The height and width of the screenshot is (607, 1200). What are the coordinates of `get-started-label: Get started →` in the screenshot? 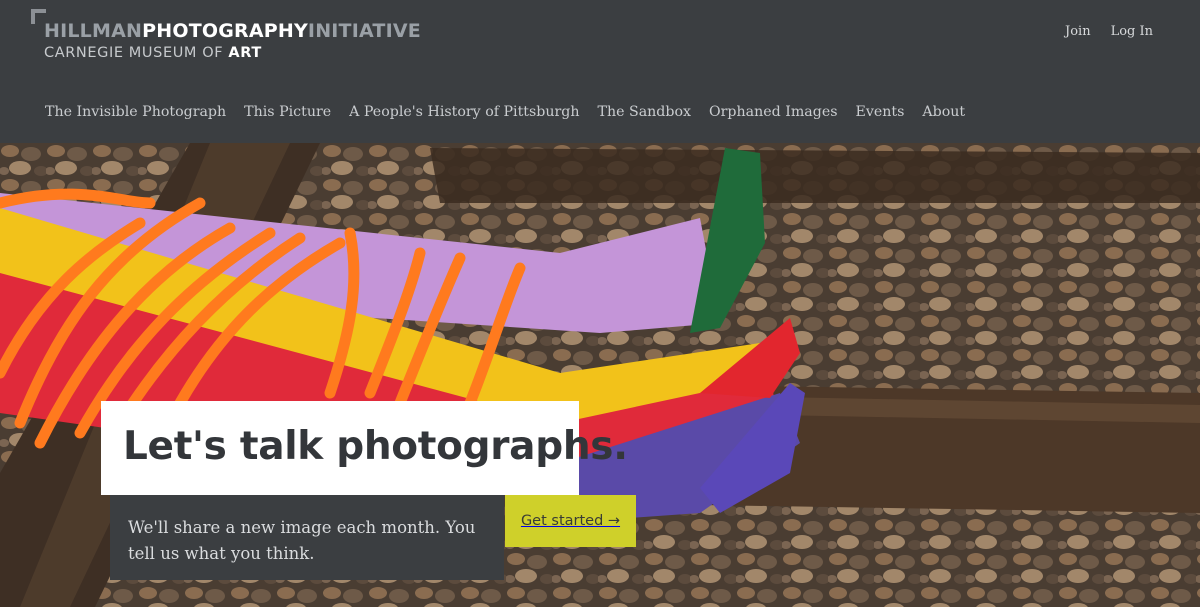 It's located at (570, 521).